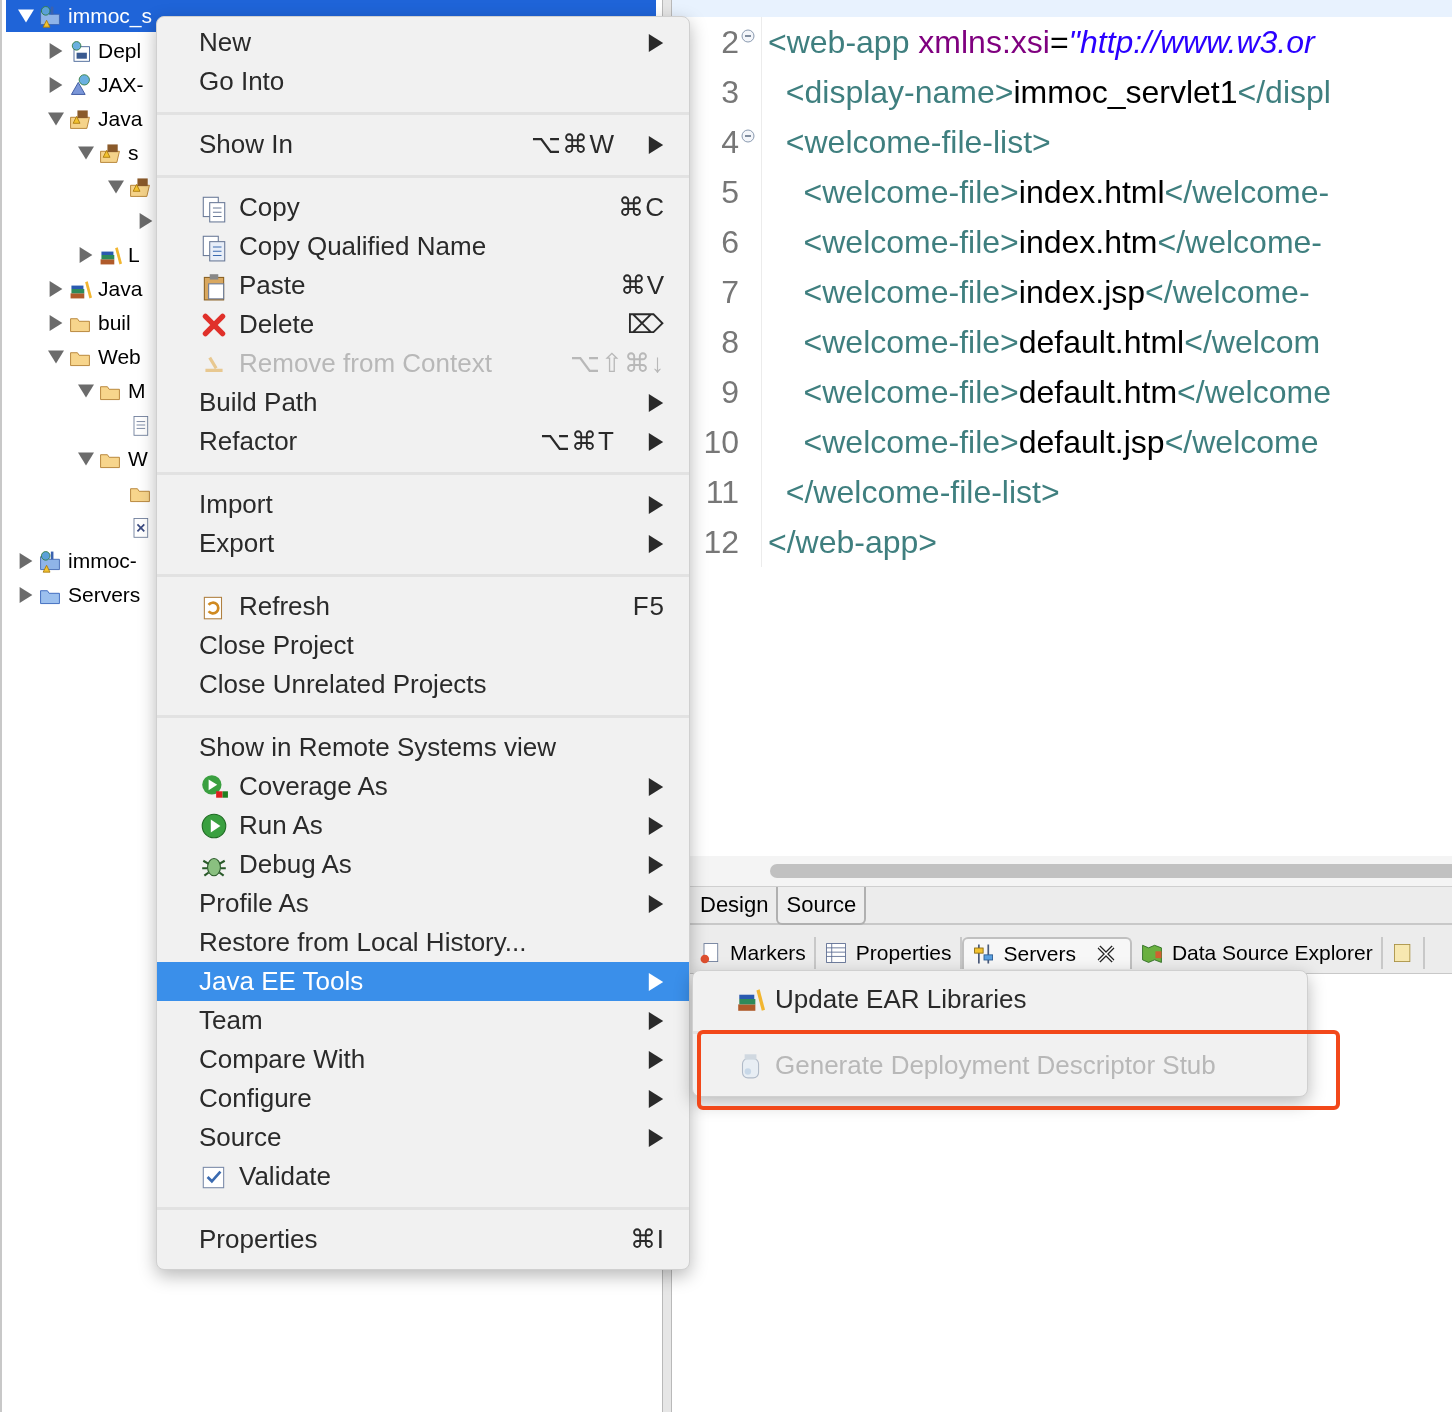 Image resolution: width=1452 pixels, height=1412 pixels. Describe the element at coordinates (730, 292) in the screenshot. I see `line-number: 7` at that location.